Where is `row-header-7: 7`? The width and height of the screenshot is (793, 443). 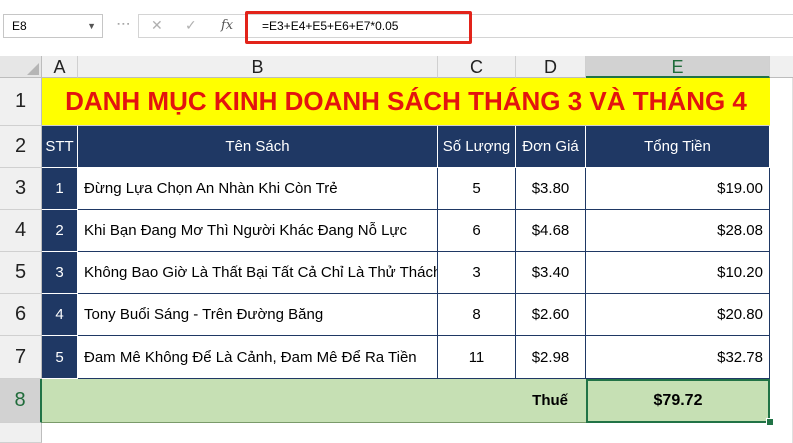
row-header-7: 7 is located at coordinates (21, 357).